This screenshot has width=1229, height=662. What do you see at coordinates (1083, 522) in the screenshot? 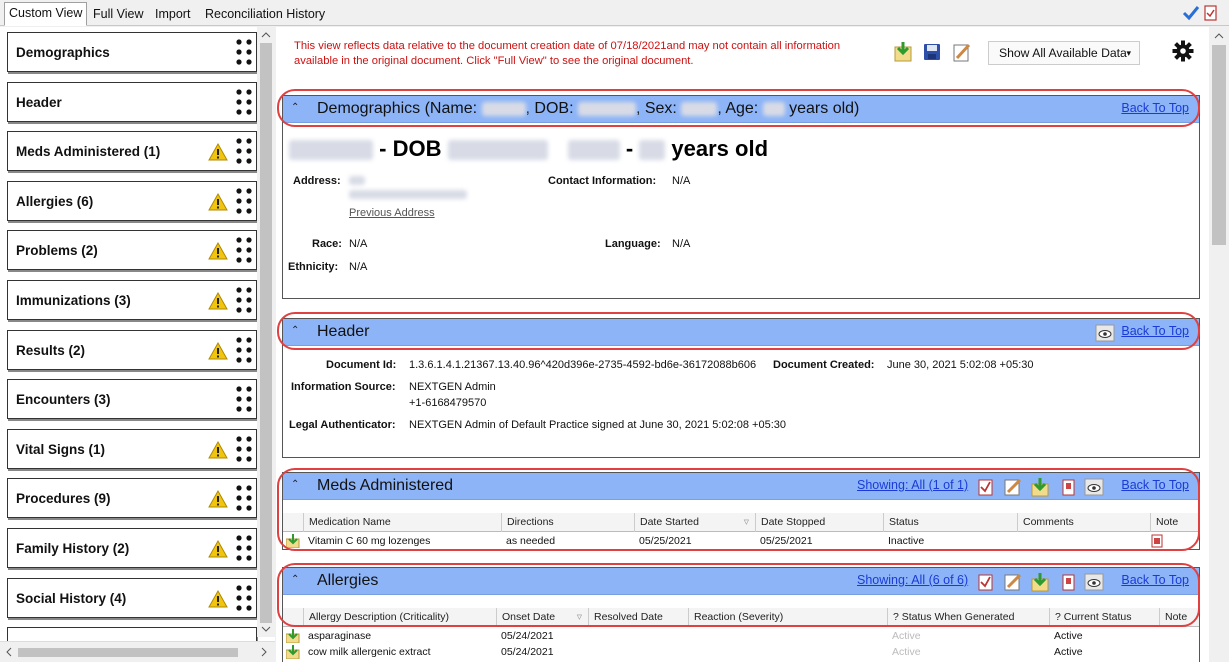
I see `column-header: Comments` at bounding box center [1083, 522].